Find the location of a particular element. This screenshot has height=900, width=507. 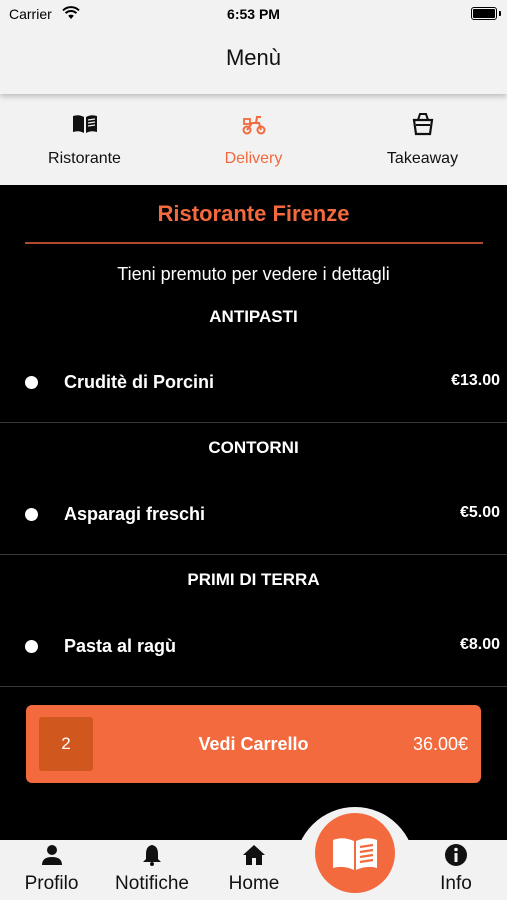

menu-item: Cruditè di Porcini €13.00 is located at coordinates (253, 382).